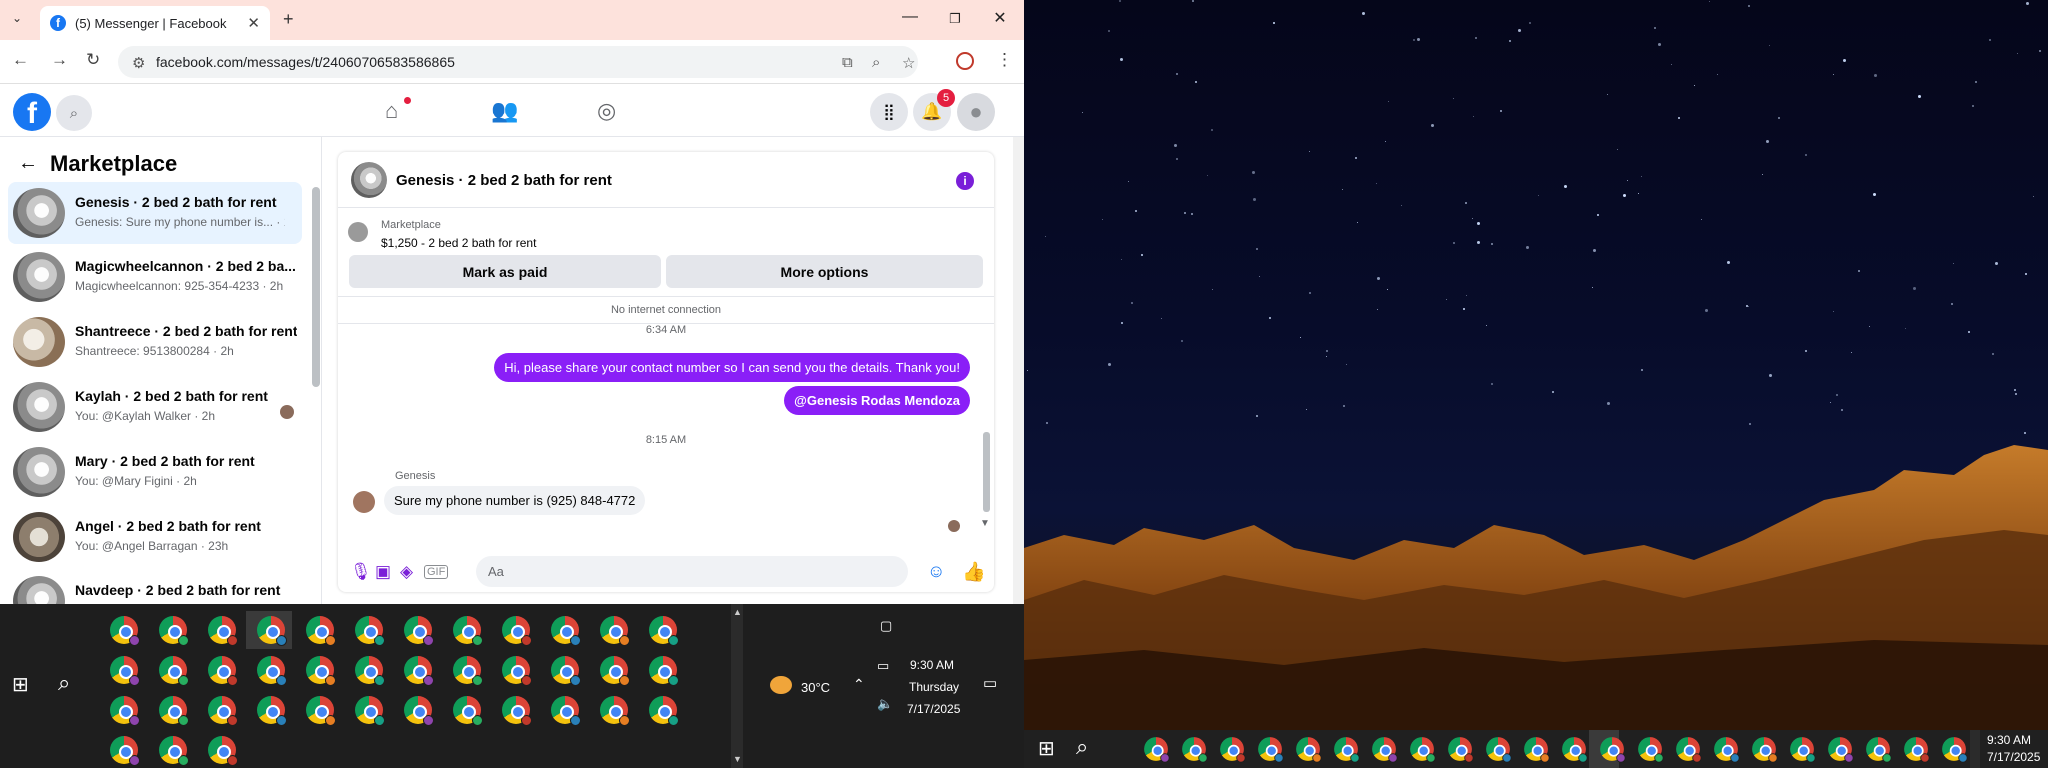 This screenshot has height=768, width=2048. What do you see at coordinates (737, 612) in the screenshot?
I see `scroll-up-arrow-icon: ▲` at bounding box center [737, 612].